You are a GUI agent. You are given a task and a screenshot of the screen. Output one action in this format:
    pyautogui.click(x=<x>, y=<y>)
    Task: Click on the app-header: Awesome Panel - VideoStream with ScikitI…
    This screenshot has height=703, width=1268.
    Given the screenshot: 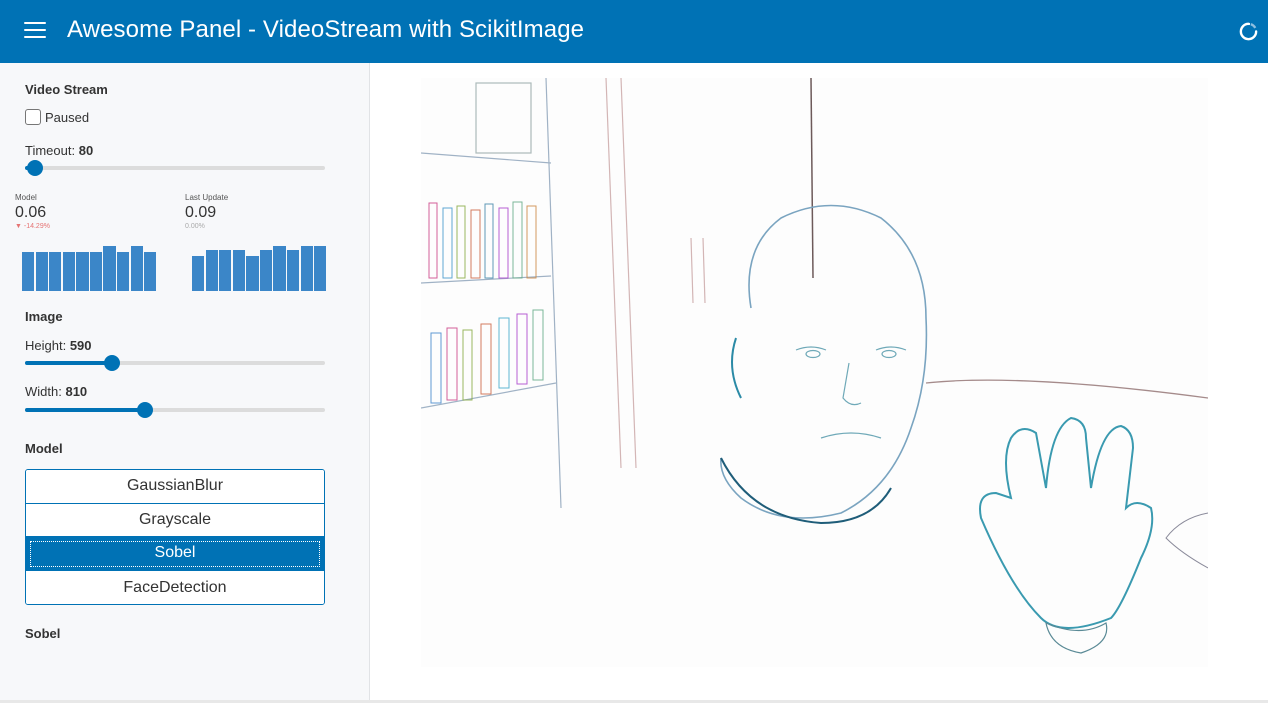 What is the action you would take?
    pyautogui.click(x=634, y=31)
    